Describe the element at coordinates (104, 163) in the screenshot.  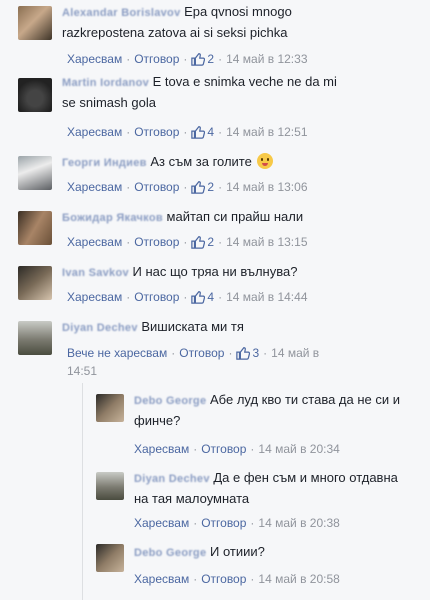
I see `comment-author: Георги Индиев` at that location.